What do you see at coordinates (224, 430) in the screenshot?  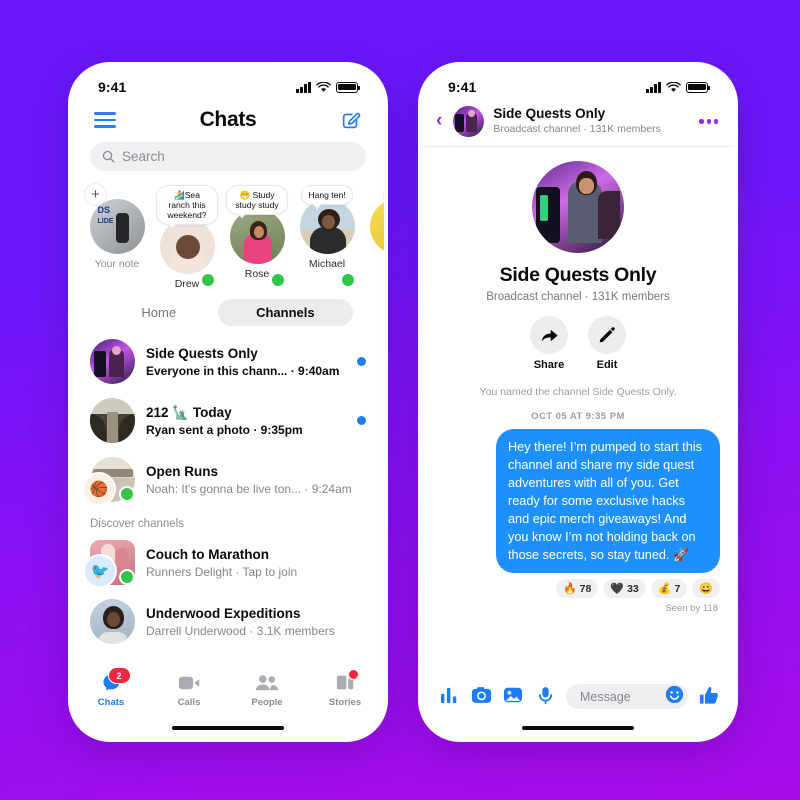 I see `chat-subtitle: Ryan sent a photo · 9:35pm` at bounding box center [224, 430].